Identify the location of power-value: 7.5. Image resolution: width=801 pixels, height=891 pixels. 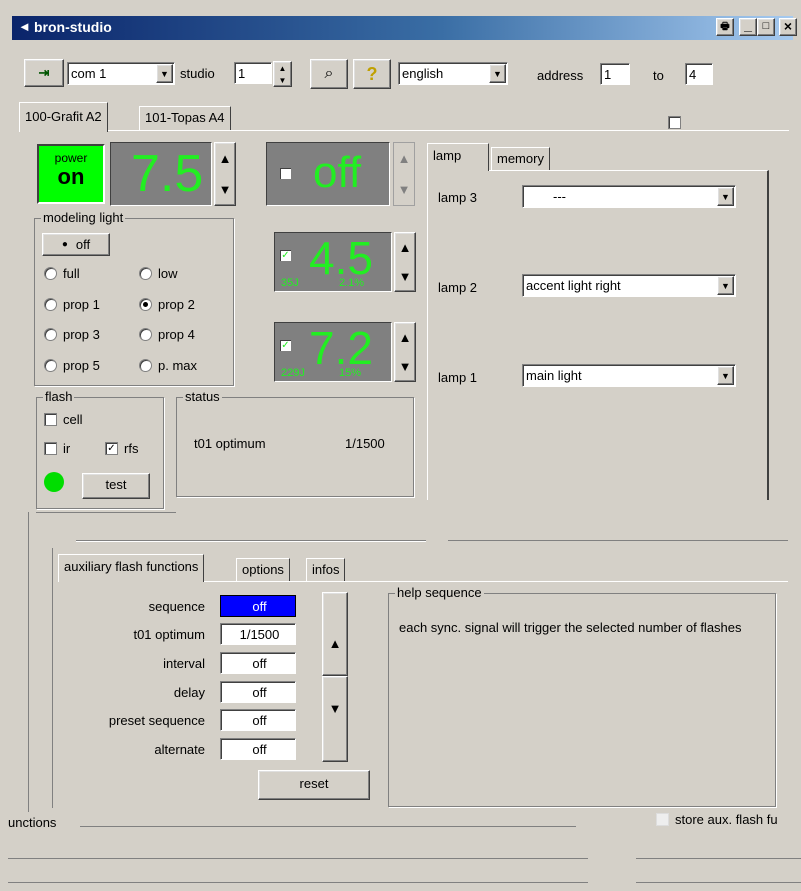
(167, 174).